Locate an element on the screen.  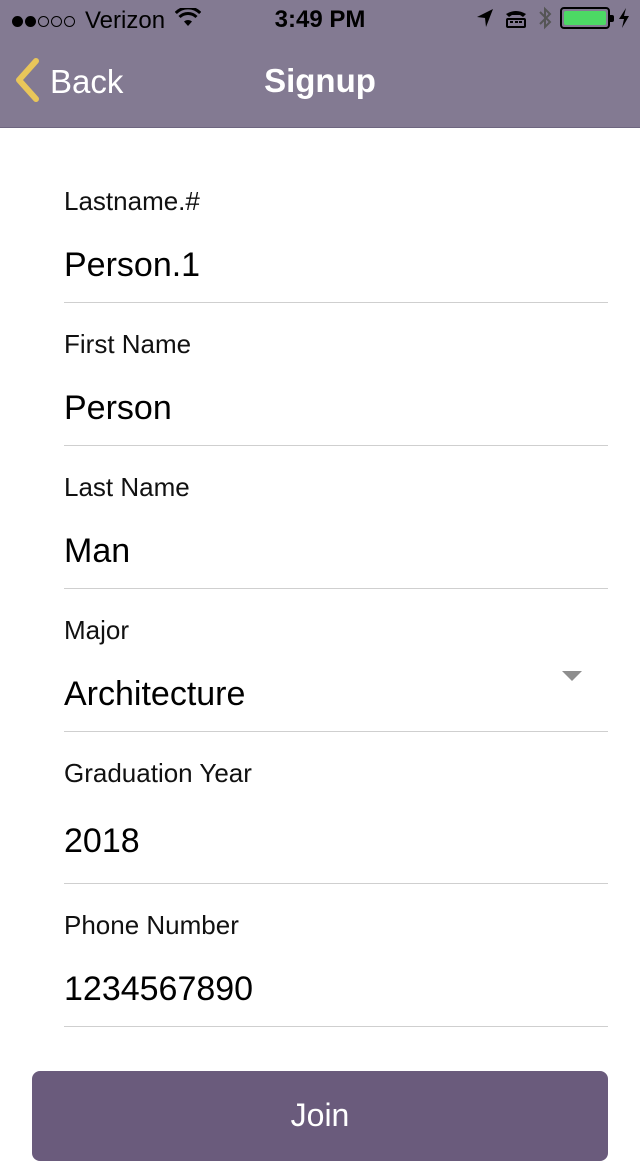
battery-icon is located at coordinates (587, 18).